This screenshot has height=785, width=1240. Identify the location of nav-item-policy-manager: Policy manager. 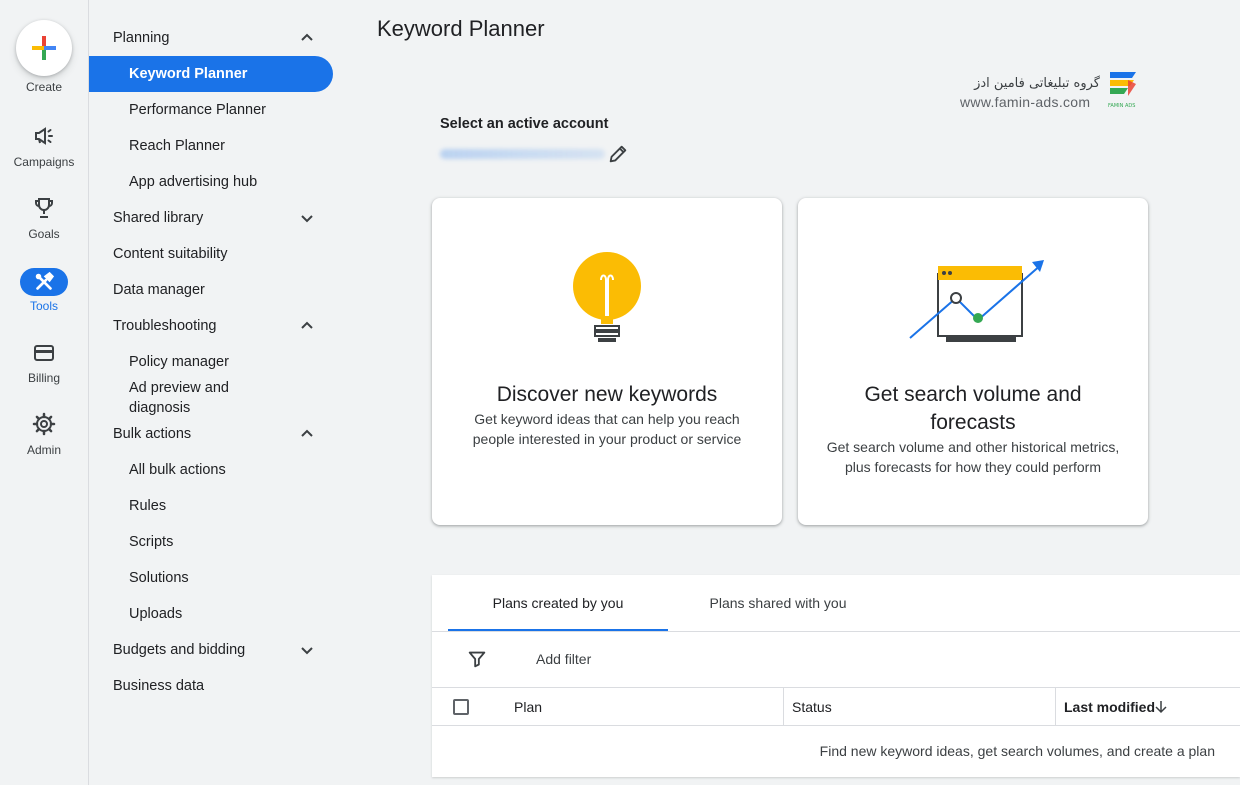
(211, 362).